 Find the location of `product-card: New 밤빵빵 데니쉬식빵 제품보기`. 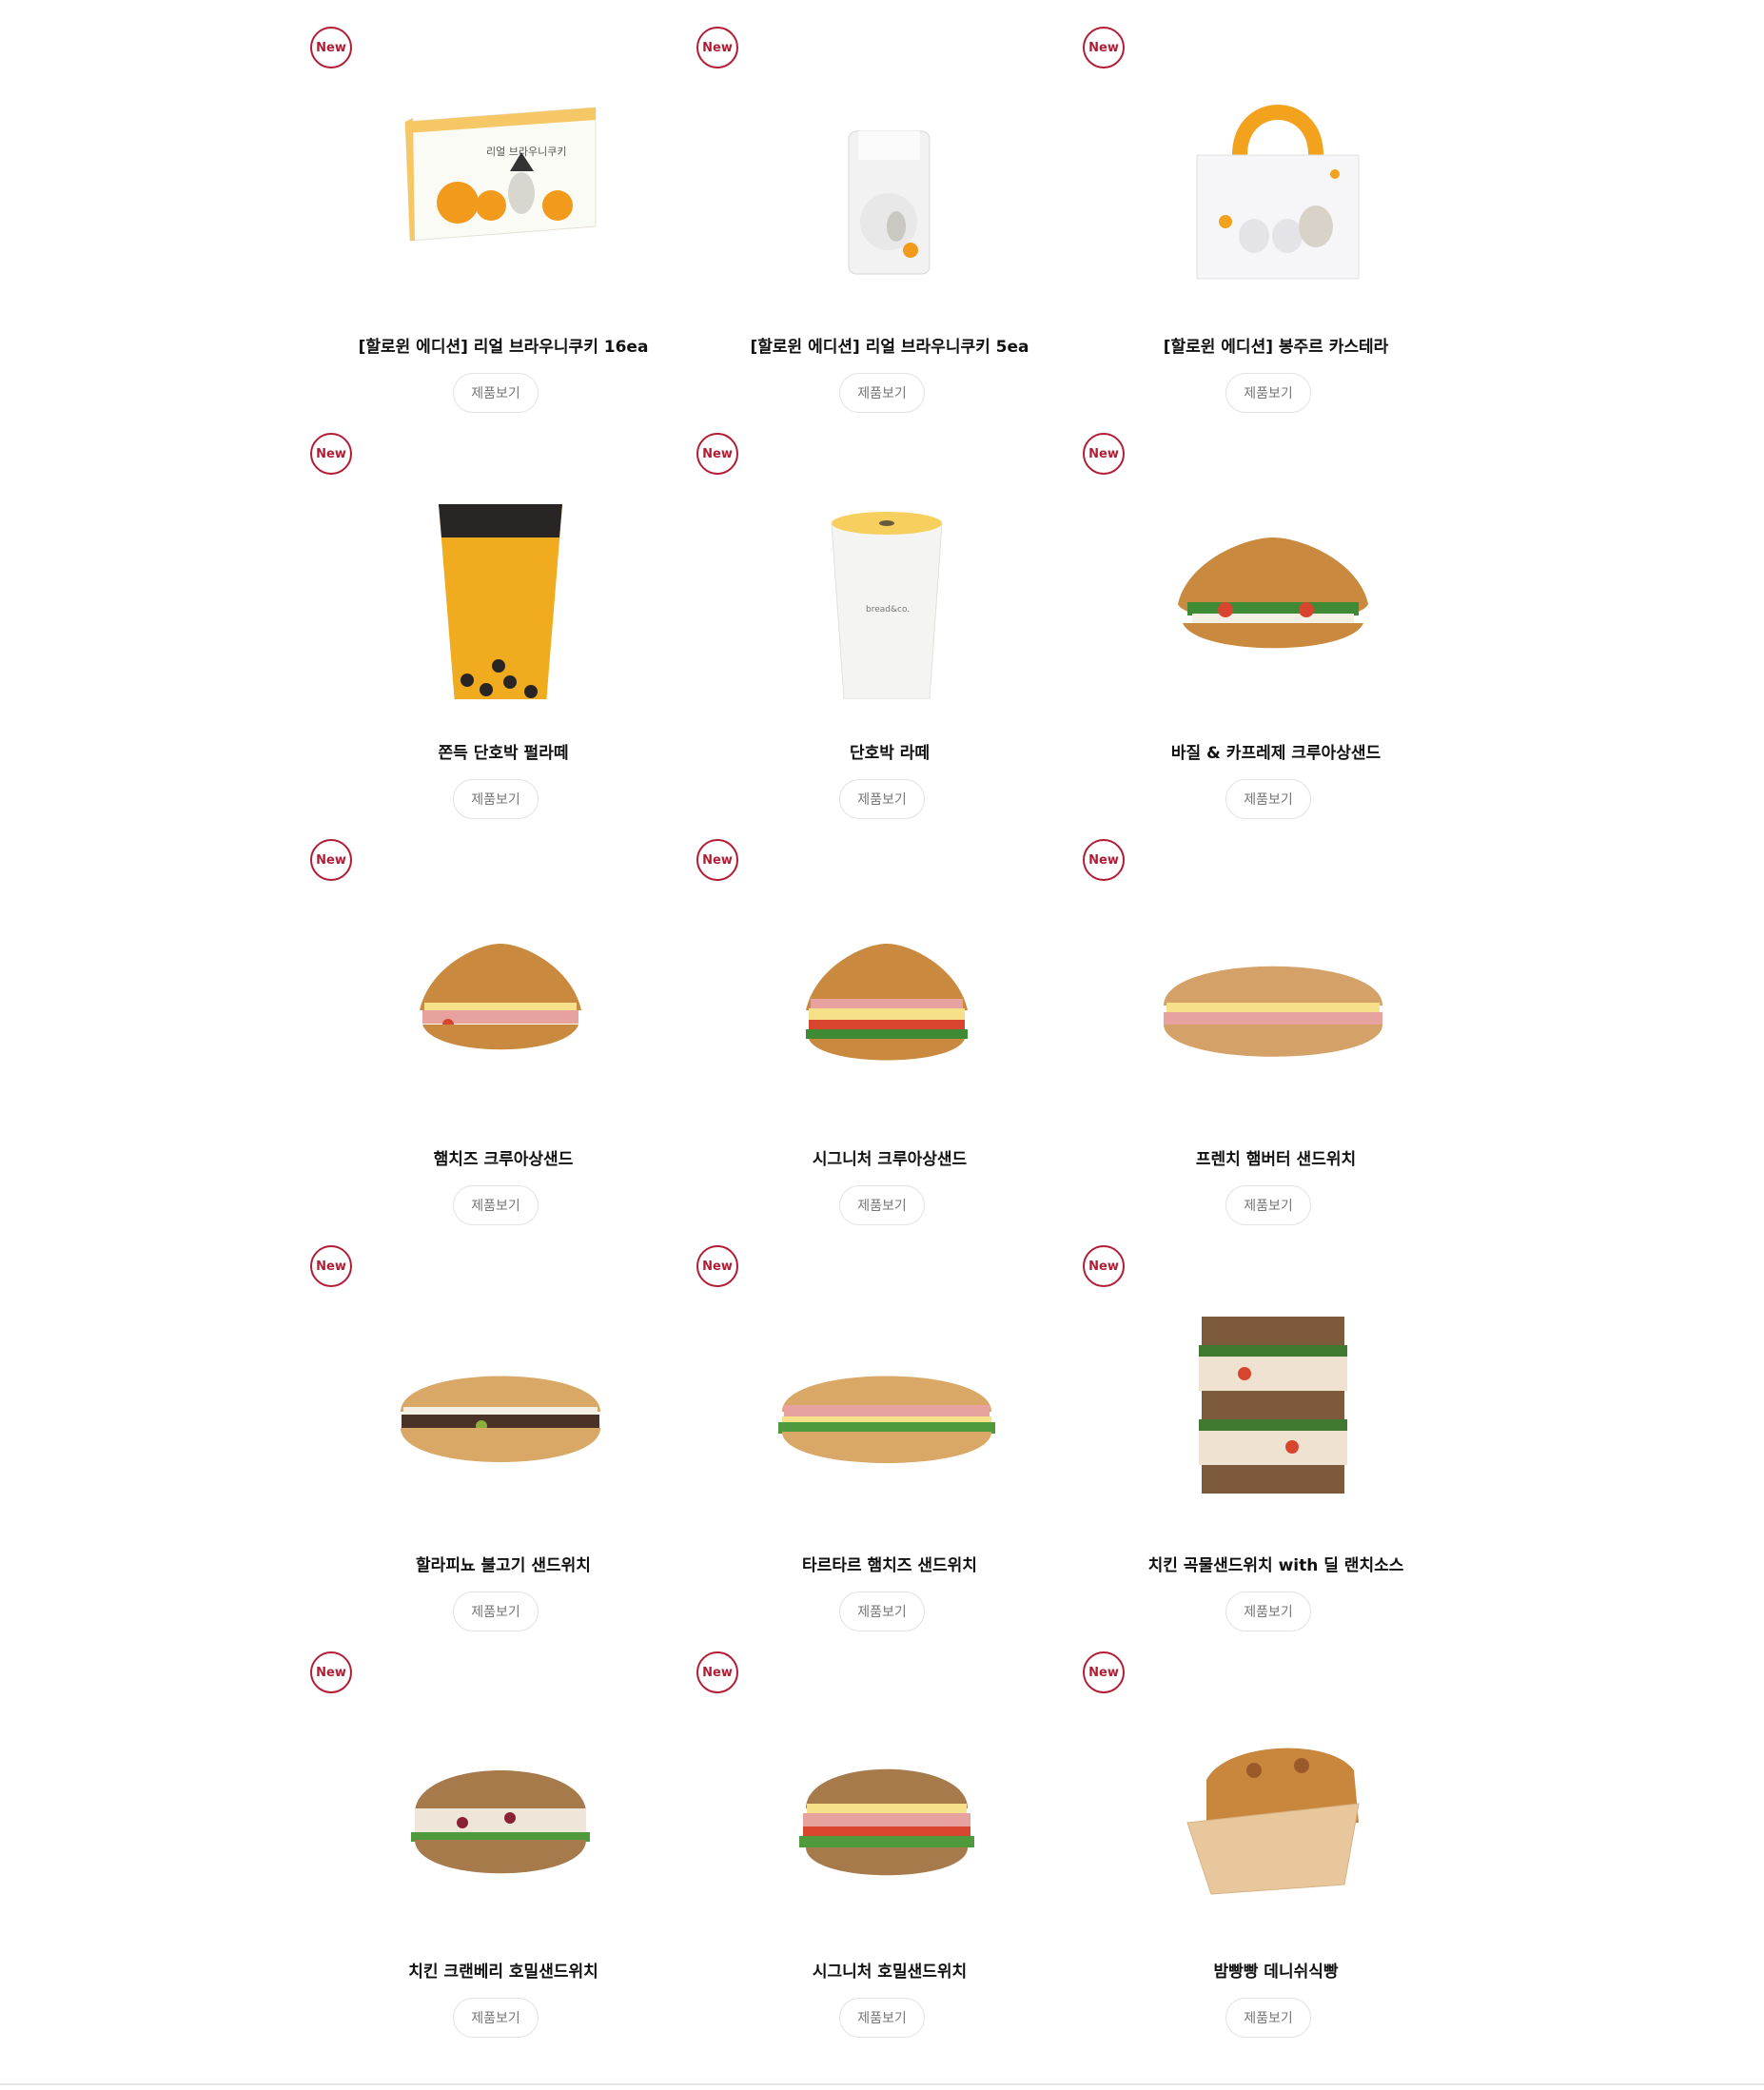

product-card: New 밤빵빵 데니쉬식빵 제품보기 is located at coordinates (1276, 1855).